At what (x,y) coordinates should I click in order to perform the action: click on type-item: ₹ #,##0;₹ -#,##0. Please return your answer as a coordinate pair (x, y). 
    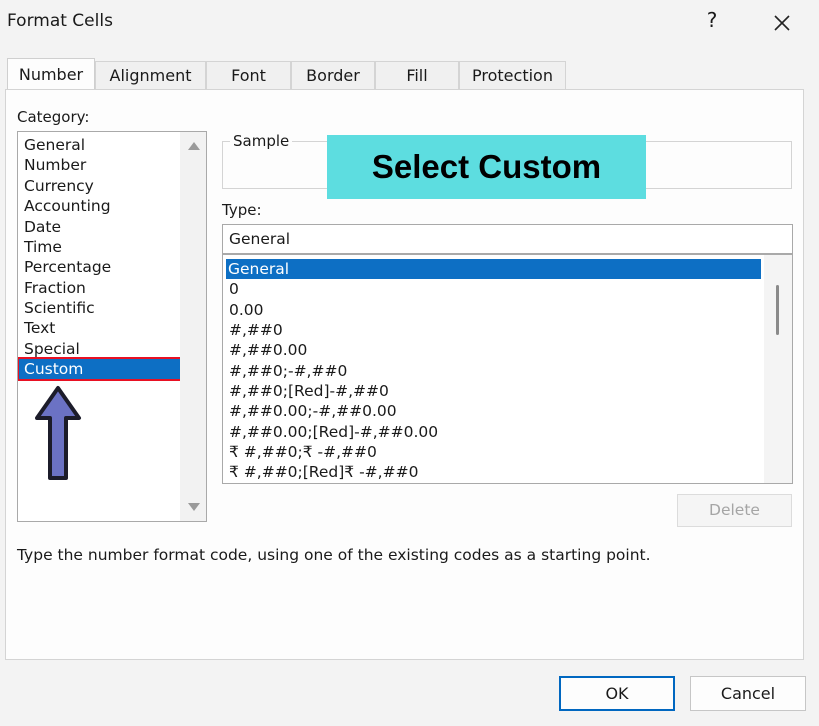
    Looking at the image, I should click on (302, 452).